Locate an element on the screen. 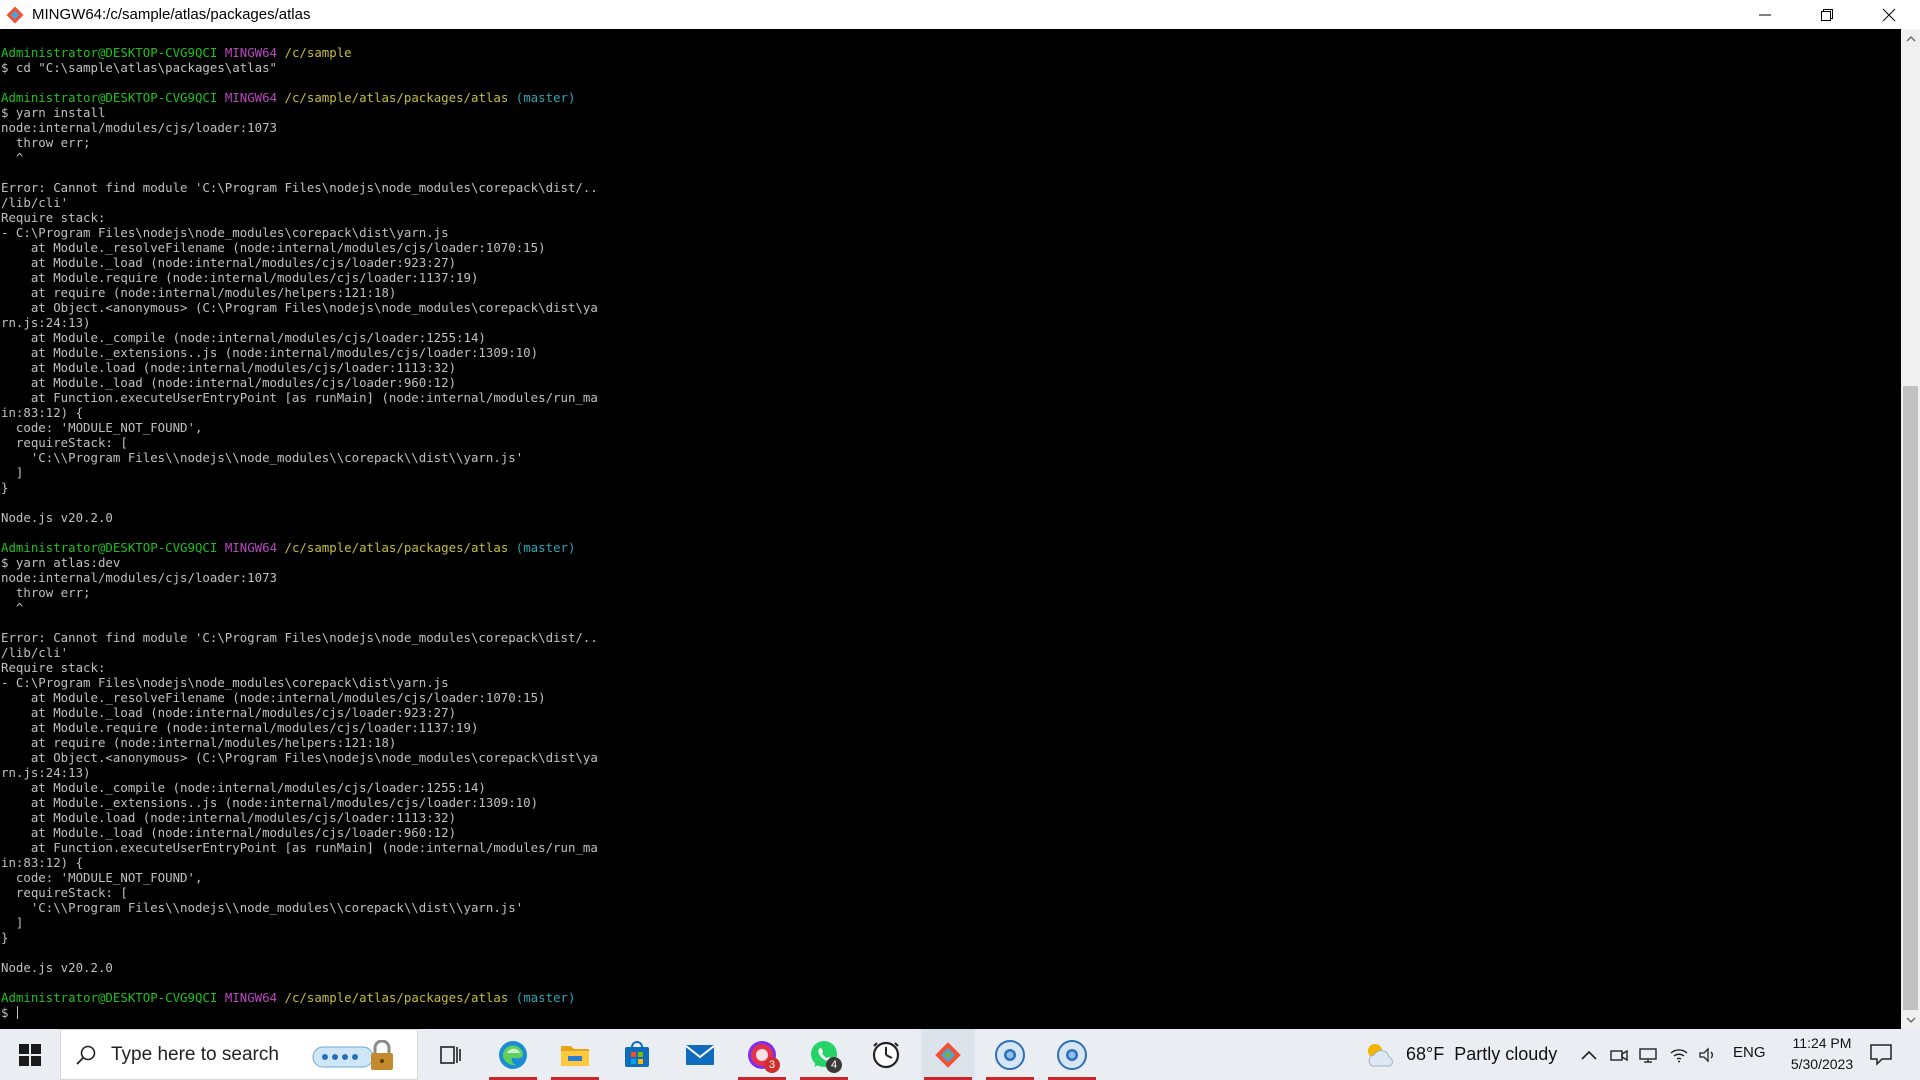 The image size is (1920, 1080). clock-time: 11:24 PM is located at coordinates (1822, 1043).